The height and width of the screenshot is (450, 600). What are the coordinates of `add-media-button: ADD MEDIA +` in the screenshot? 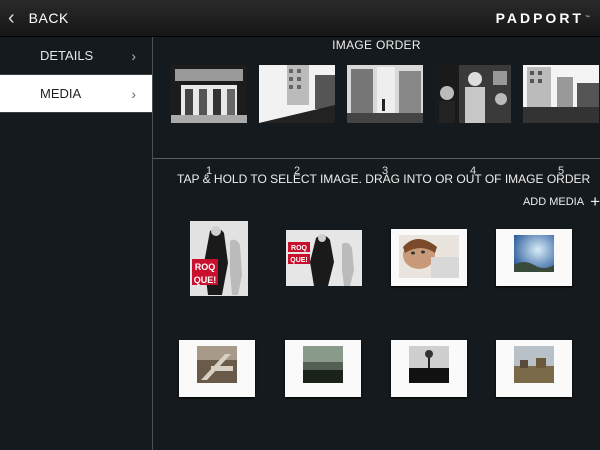 It's located at (561, 201).